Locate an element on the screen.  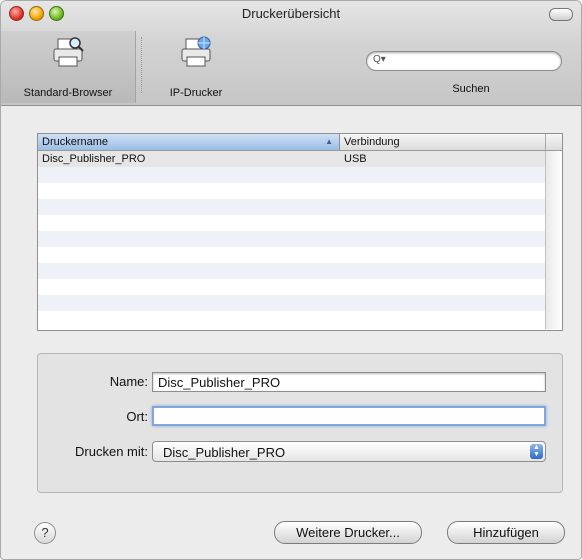
search-icon: Q▾ is located at coordinates (379, 59).